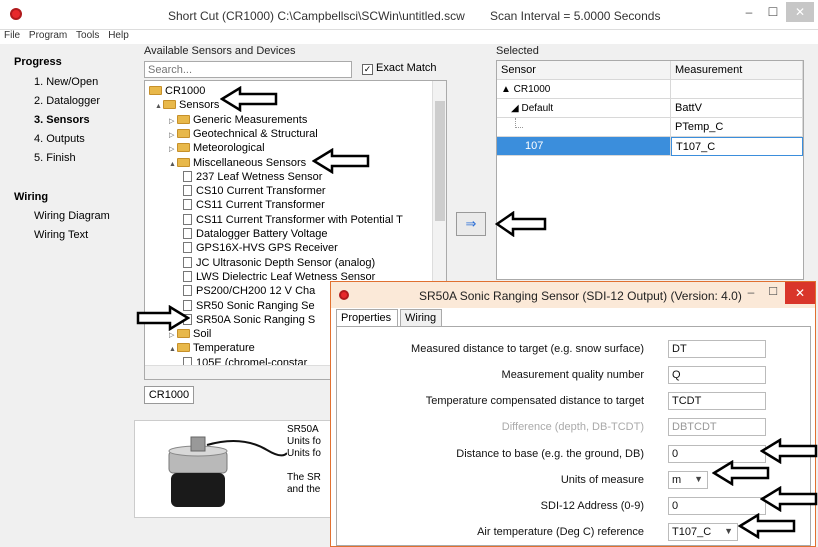 The height and width of the screenshot is (547, 818). I want to click on tree-item-label: Sensors, so click(199, 105).